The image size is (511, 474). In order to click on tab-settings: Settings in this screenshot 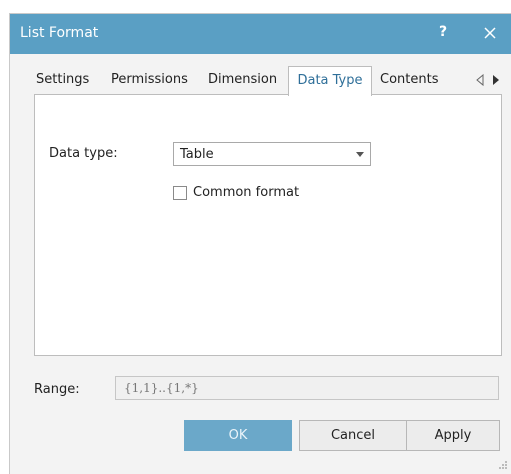, I will do `click(62, 80)`.